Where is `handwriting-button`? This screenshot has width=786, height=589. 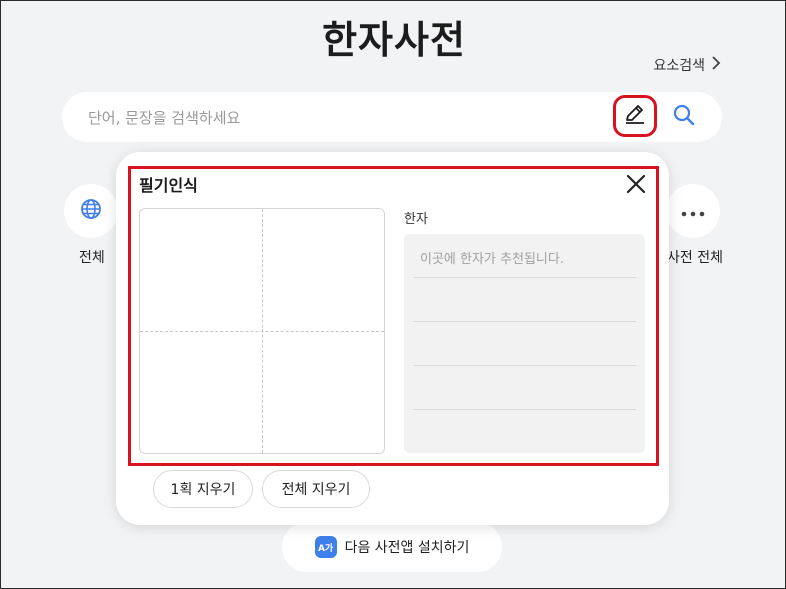
handwriting-button is located at coordinates (635, 116).